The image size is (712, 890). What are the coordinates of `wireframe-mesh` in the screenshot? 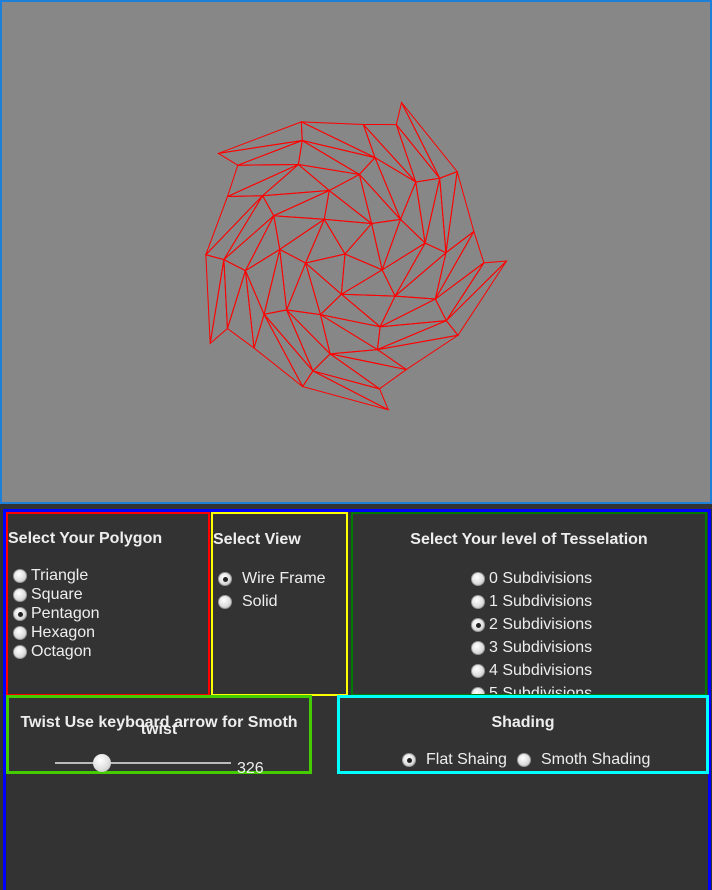 It's located at (356, 256).